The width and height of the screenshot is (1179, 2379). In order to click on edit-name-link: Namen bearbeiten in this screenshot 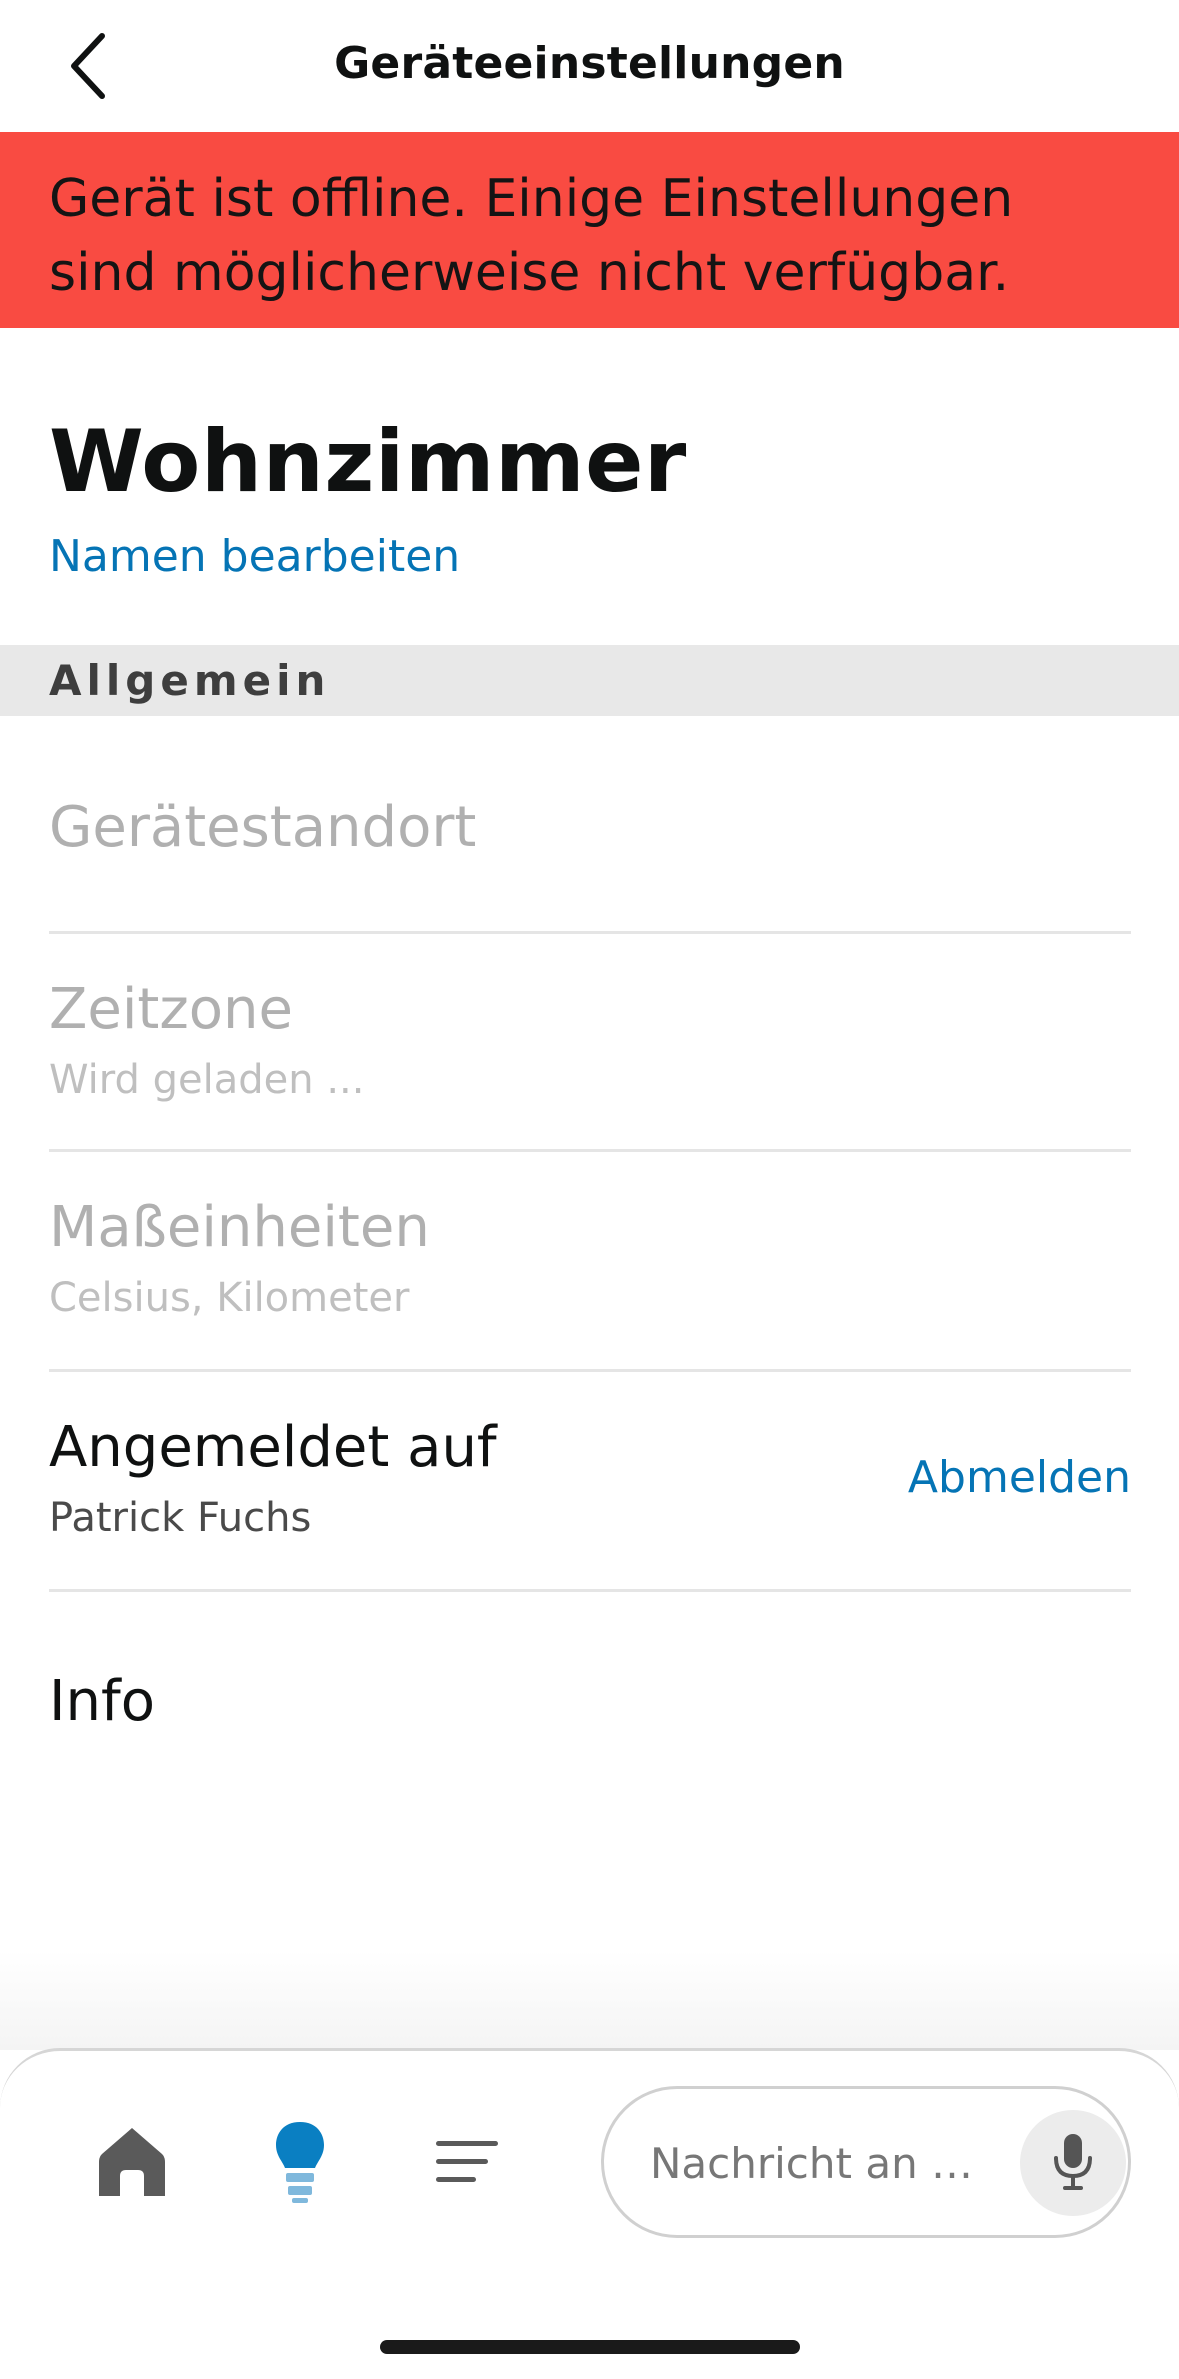, I will do `click(254, 556)`.